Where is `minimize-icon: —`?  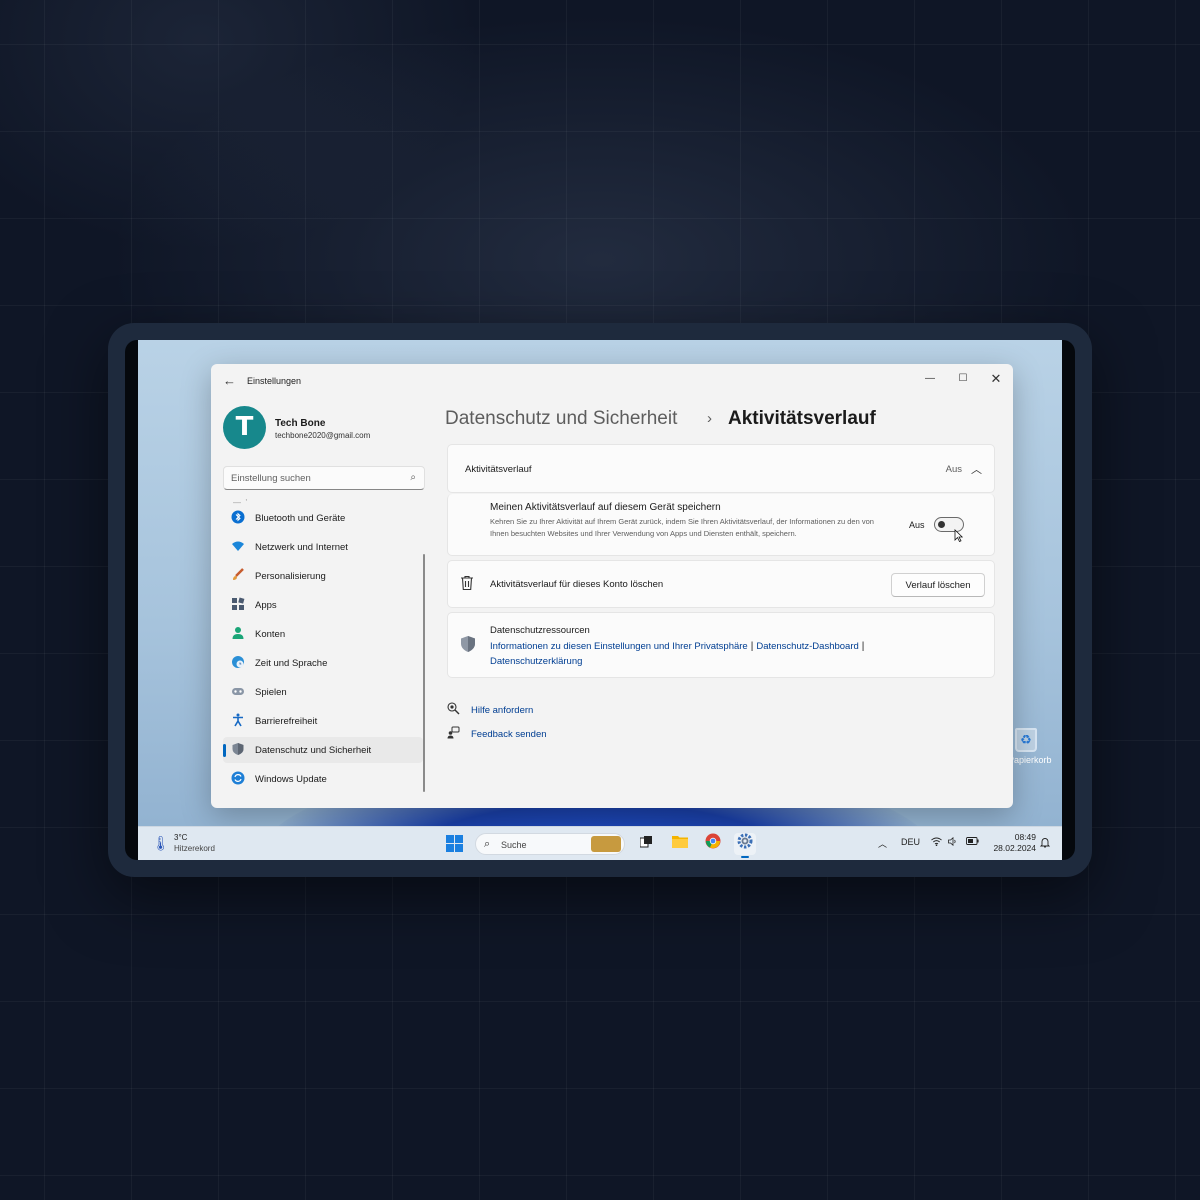
minimize-icon: — is located at coordinates (930, 379).